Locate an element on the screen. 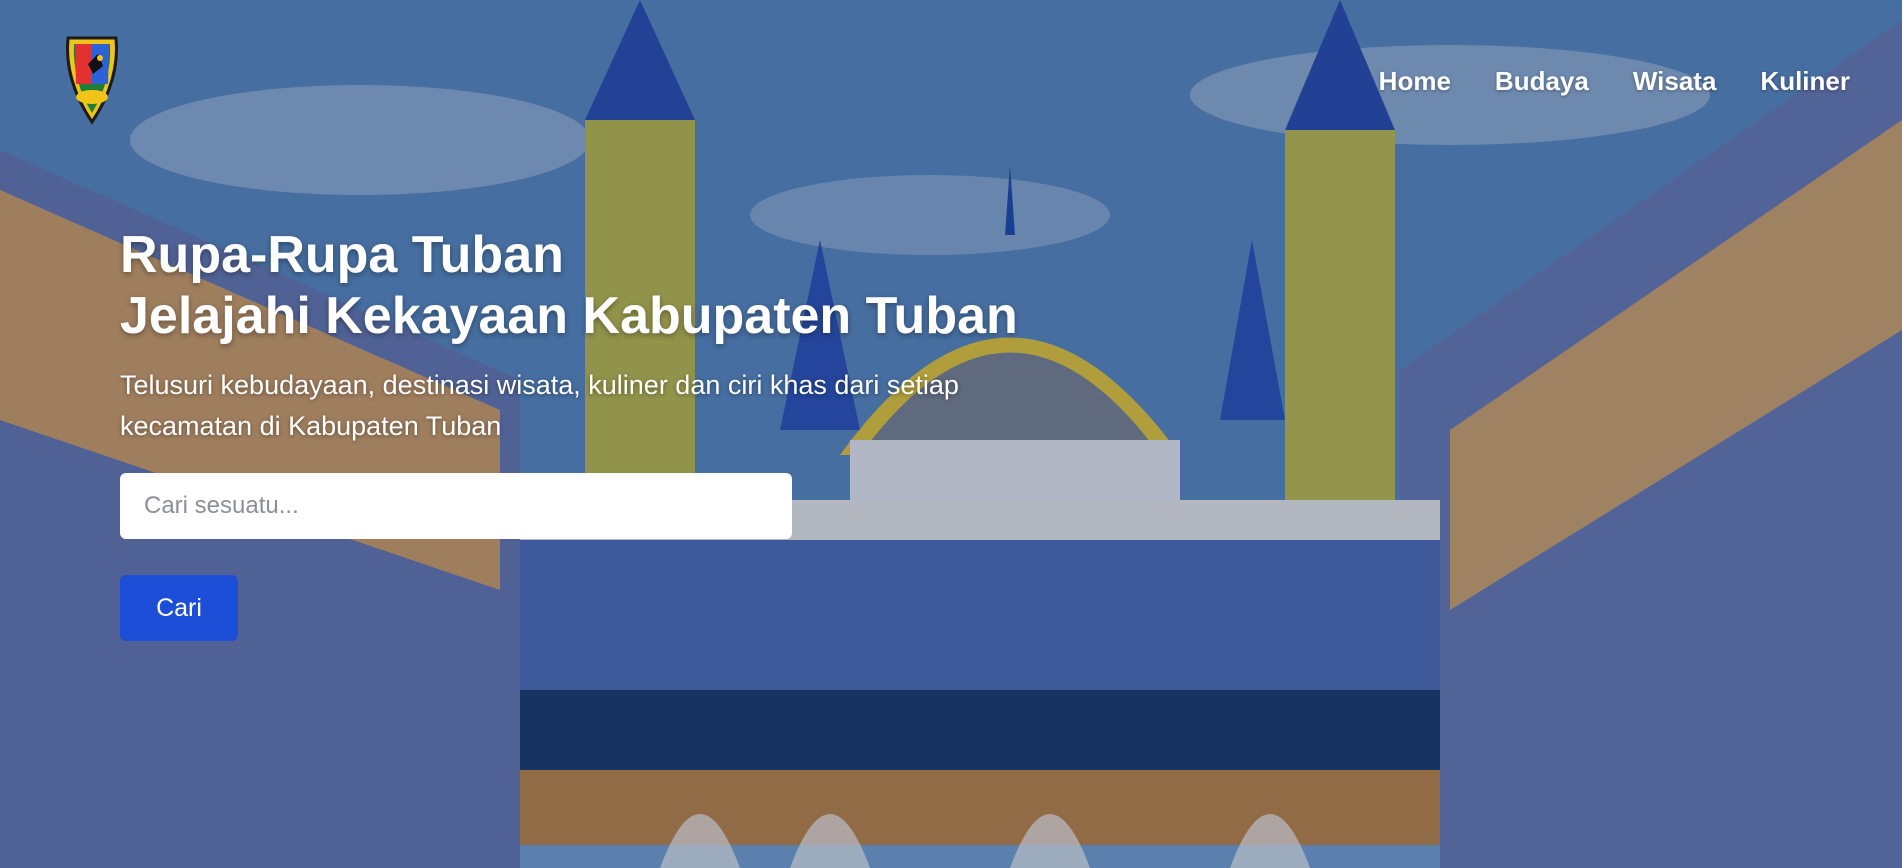  nav-budaya: Budaya is located at coordinates (1542, 81).